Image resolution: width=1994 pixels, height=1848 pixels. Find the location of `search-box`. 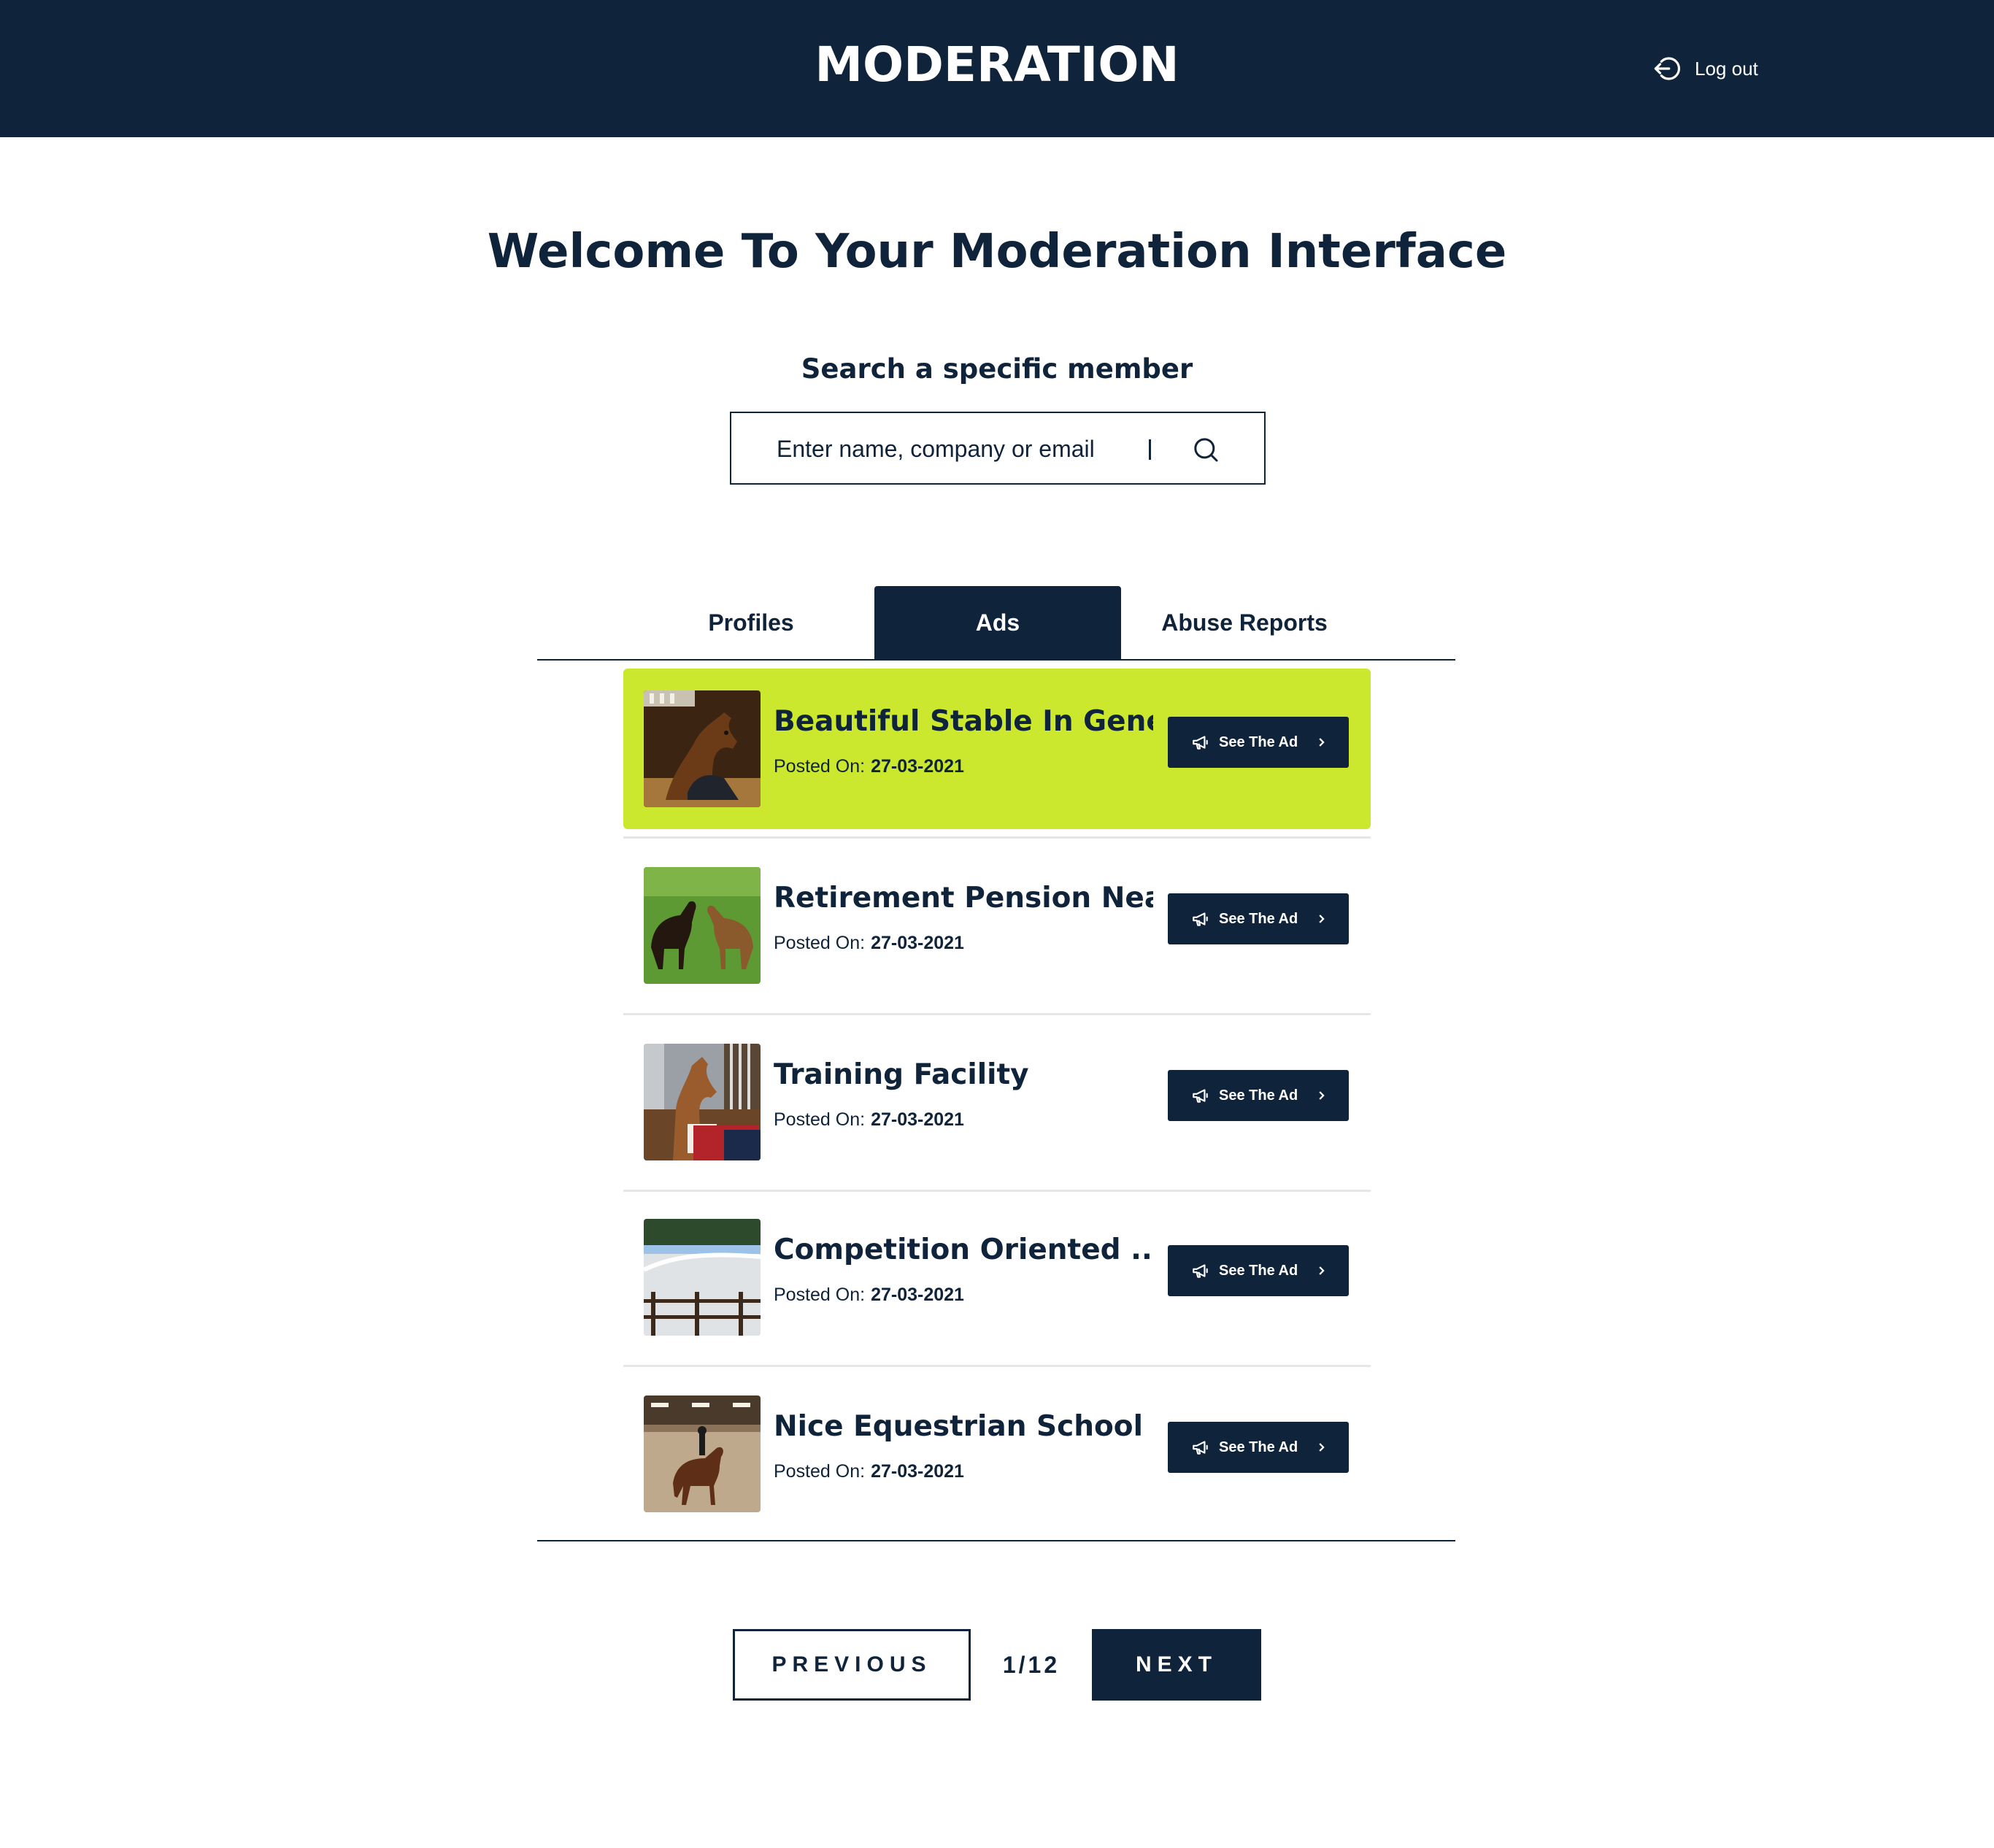

search-box is located at coordinates (998, 448).